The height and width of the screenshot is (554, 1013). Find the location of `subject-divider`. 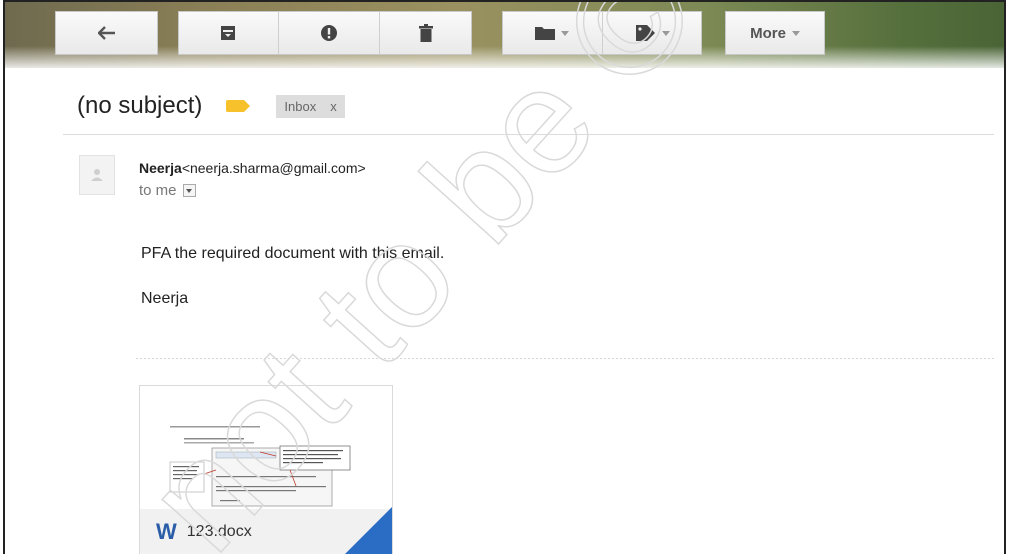

subject-divider is located at coordinates (528, 134).